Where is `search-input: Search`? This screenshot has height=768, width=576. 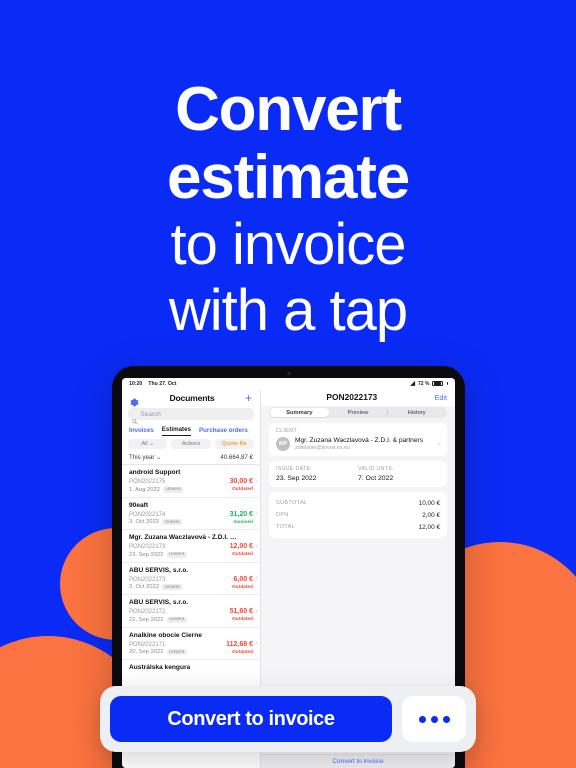
search-input: Search is located at coordinates (191, 416).